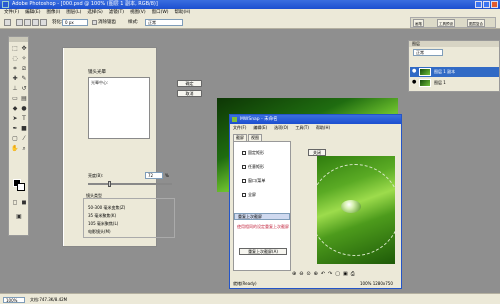 This screenshot has height=304, width=500. I want to click on menu-file: 文件(F), so click(11, 12).